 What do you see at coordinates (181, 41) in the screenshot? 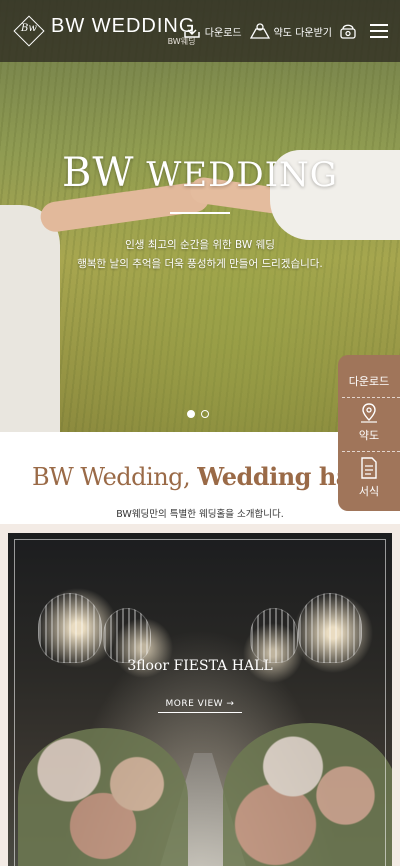
I see `logo-subtitle: BW웨딩` at bounding box center [181, 41].